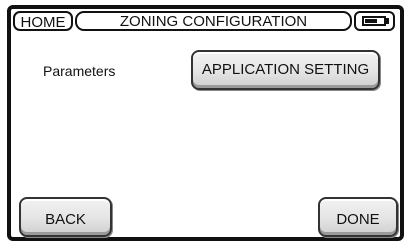 This screenshot has height=248, width=411. I want to click on back-button: BACK, so click(65, 217).